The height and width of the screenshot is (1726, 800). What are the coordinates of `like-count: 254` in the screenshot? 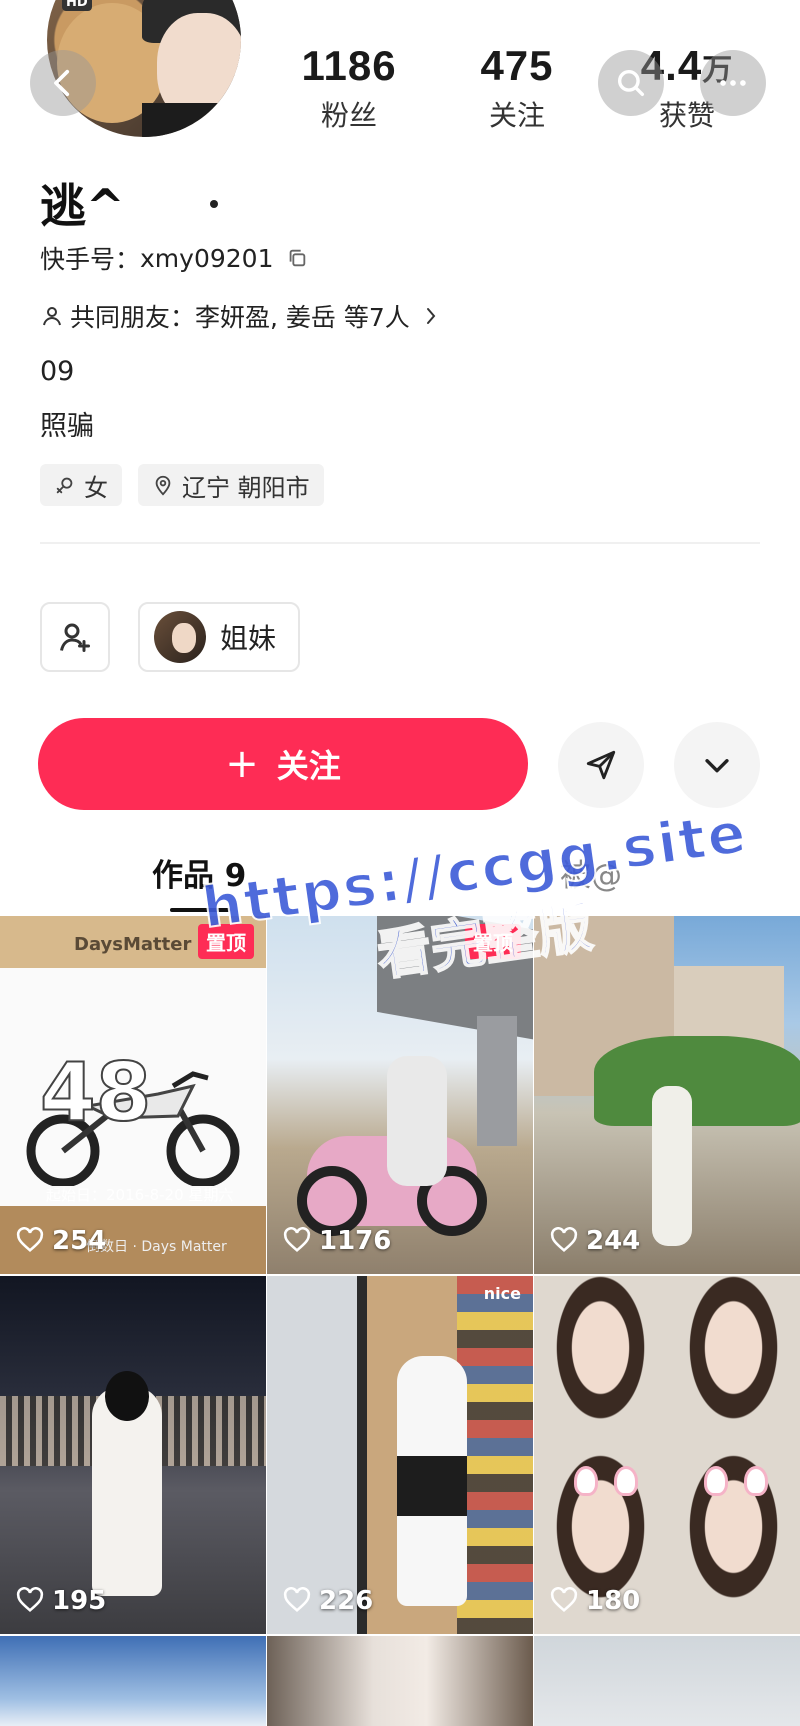 It's located at (61, 1241).